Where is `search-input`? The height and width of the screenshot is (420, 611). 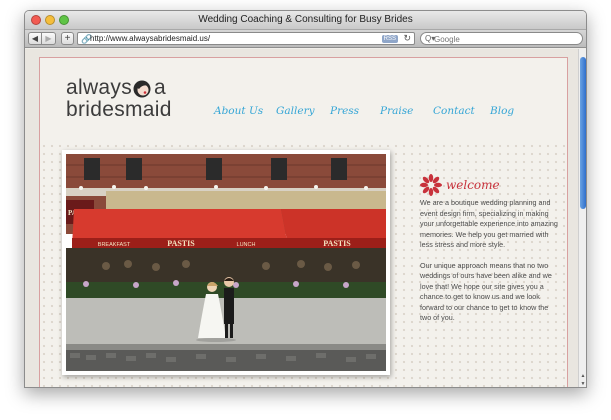 search-input is located at coordinates (504, 39).